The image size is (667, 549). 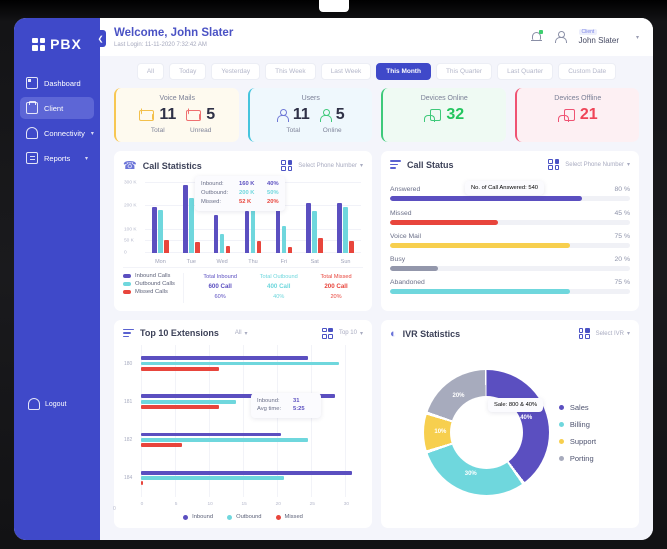 I want to click on select-ivr-dropdown: Select IVR ▾, so click(x=613, y=334).